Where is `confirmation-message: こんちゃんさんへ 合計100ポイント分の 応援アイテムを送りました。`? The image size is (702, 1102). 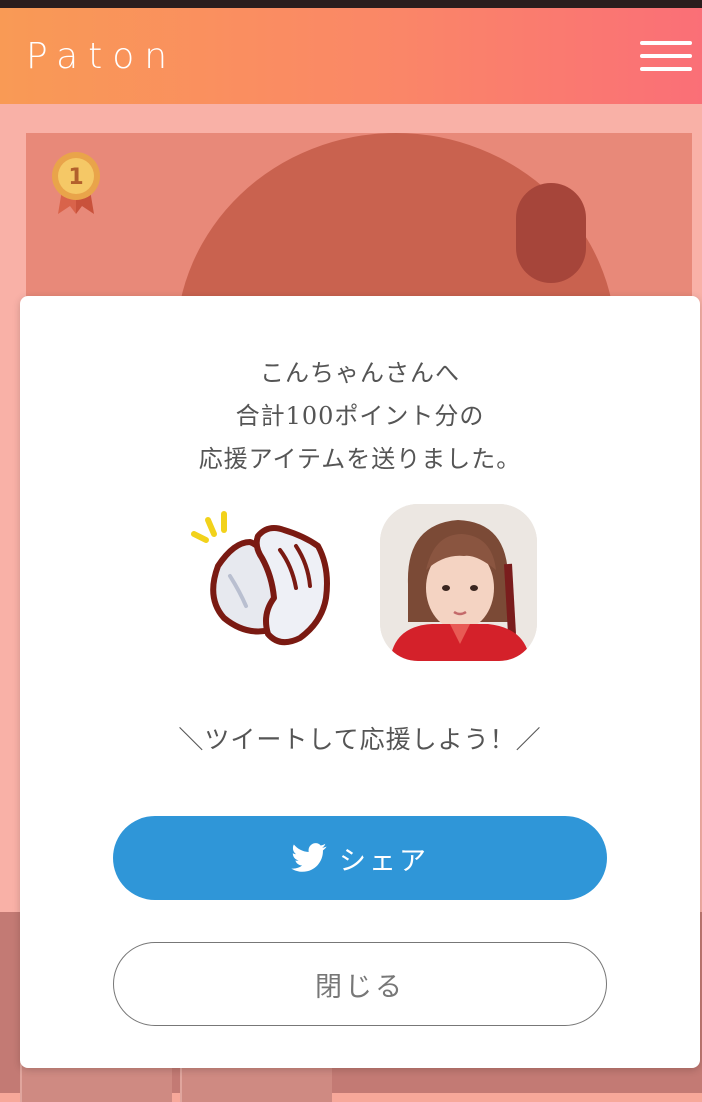 confirmation-message: こんちゃんさんへ 合計100ポイント分の 応援アイテムを送りました。 is located at coordinates (360, 416).